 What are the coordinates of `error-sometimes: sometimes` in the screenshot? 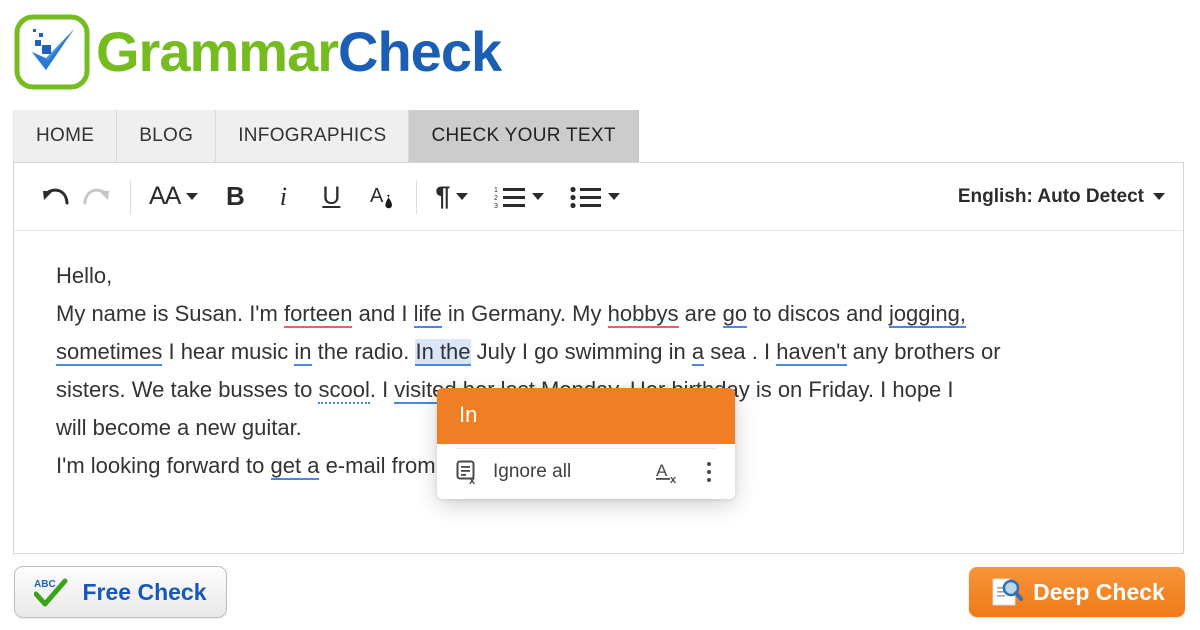 It's located at (109, 352).